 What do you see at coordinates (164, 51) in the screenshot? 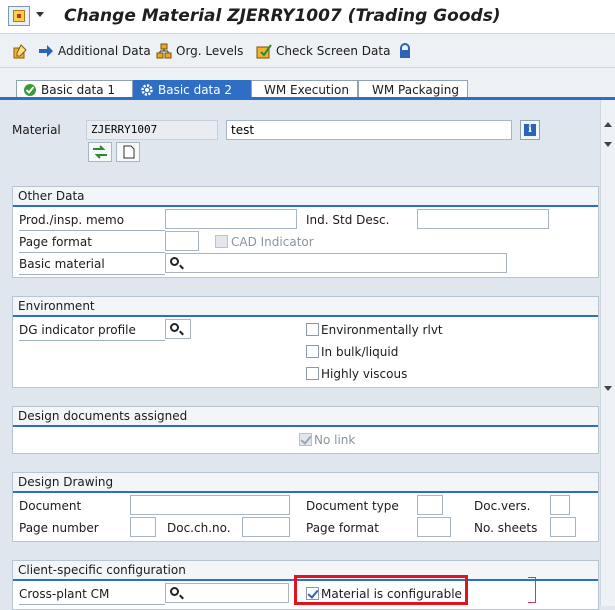
I see `org-hierarchy-icon` at bounding box center [164, 51].